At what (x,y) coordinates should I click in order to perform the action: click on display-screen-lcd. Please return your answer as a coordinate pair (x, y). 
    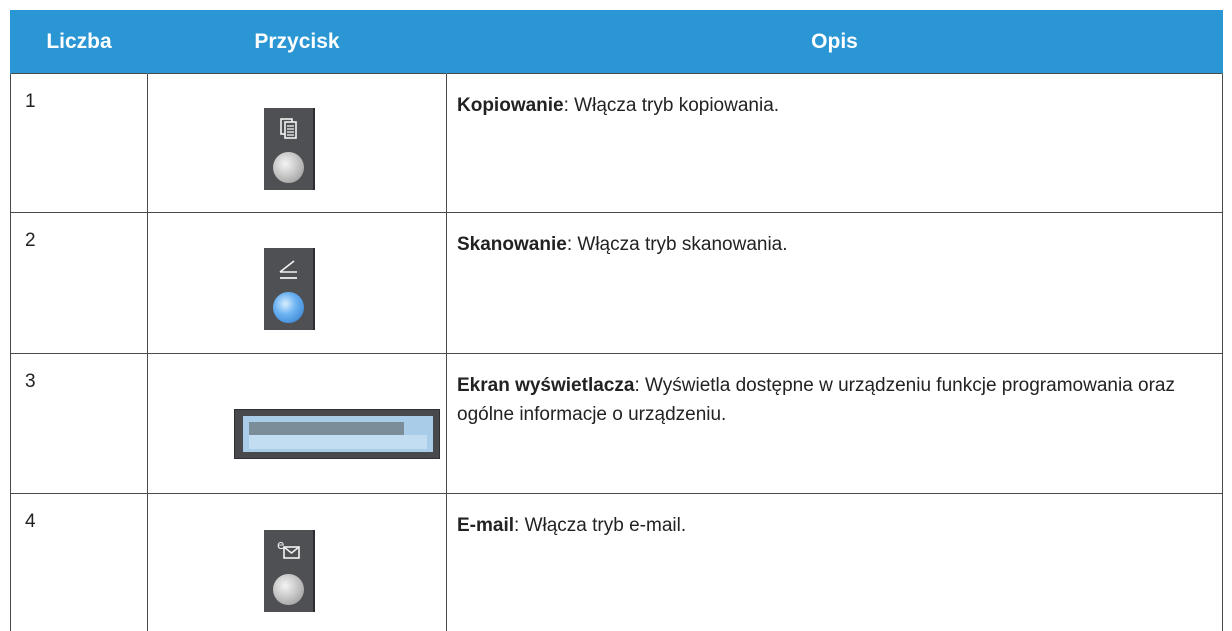
    Looking at the image, I should click on (338, 434).